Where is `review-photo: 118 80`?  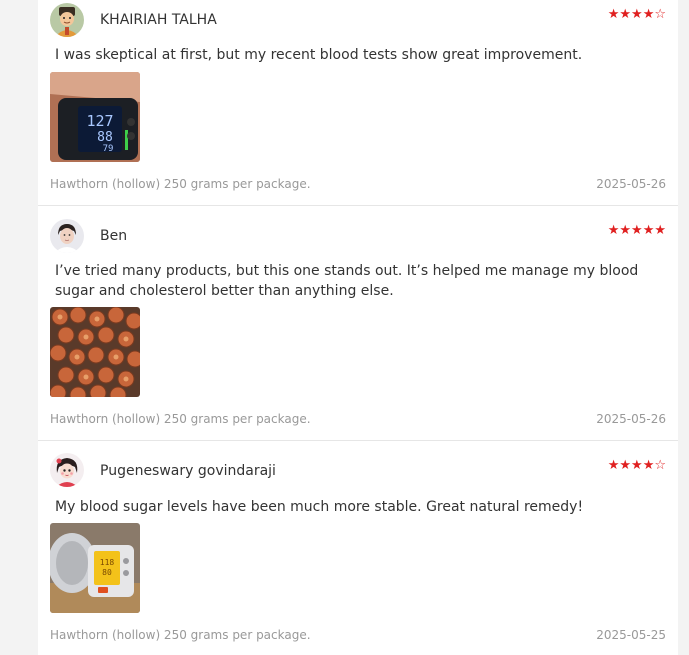 review-photo: 118 80 is located at coordinates (95, 568).